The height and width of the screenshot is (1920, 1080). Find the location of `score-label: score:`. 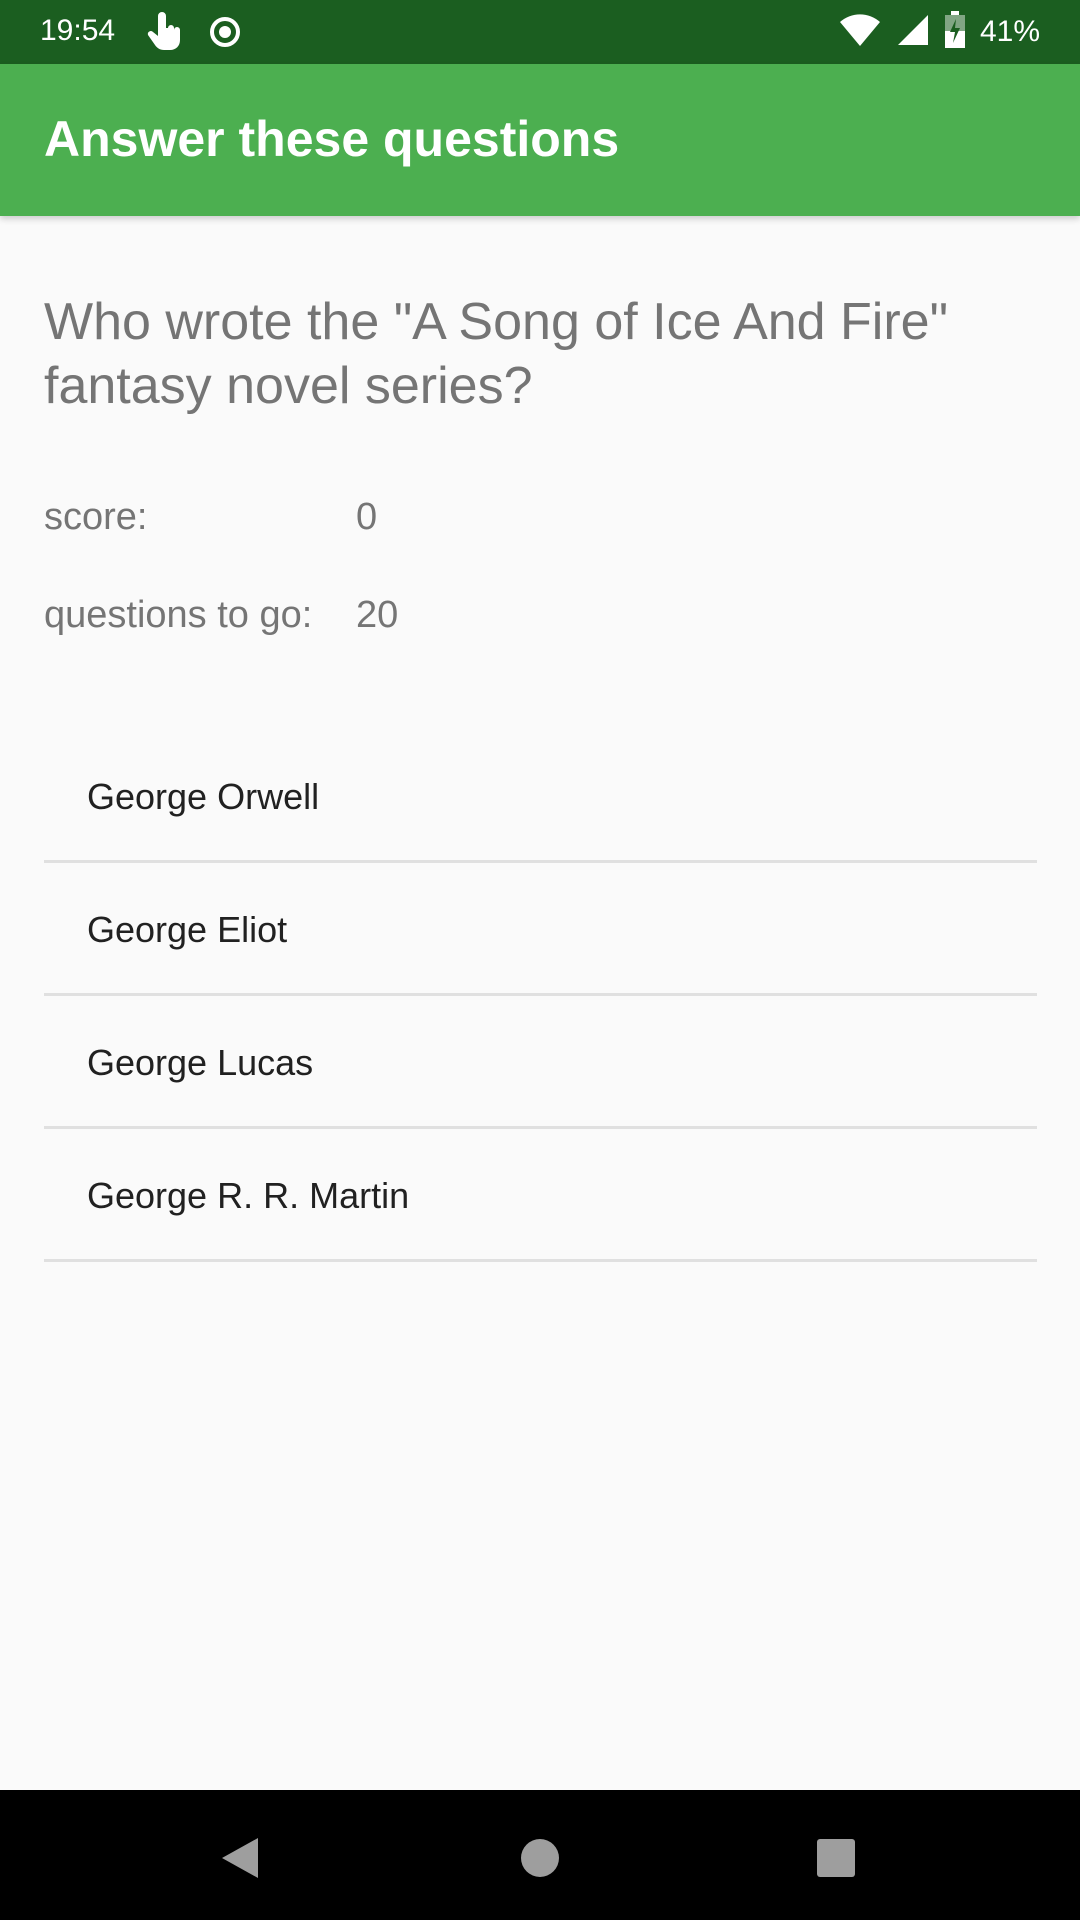

score-label: score: is located at coordinates (96, 517).